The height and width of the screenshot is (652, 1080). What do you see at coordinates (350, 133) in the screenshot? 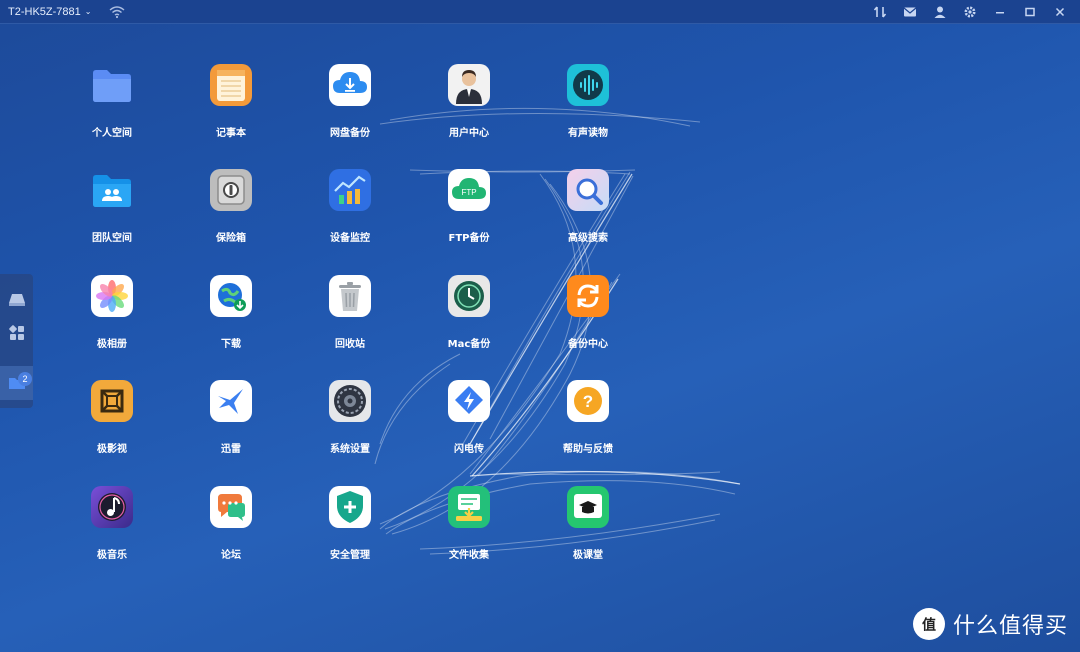
I see `app-label: 网盘备份` at bounding box center [350, 133].